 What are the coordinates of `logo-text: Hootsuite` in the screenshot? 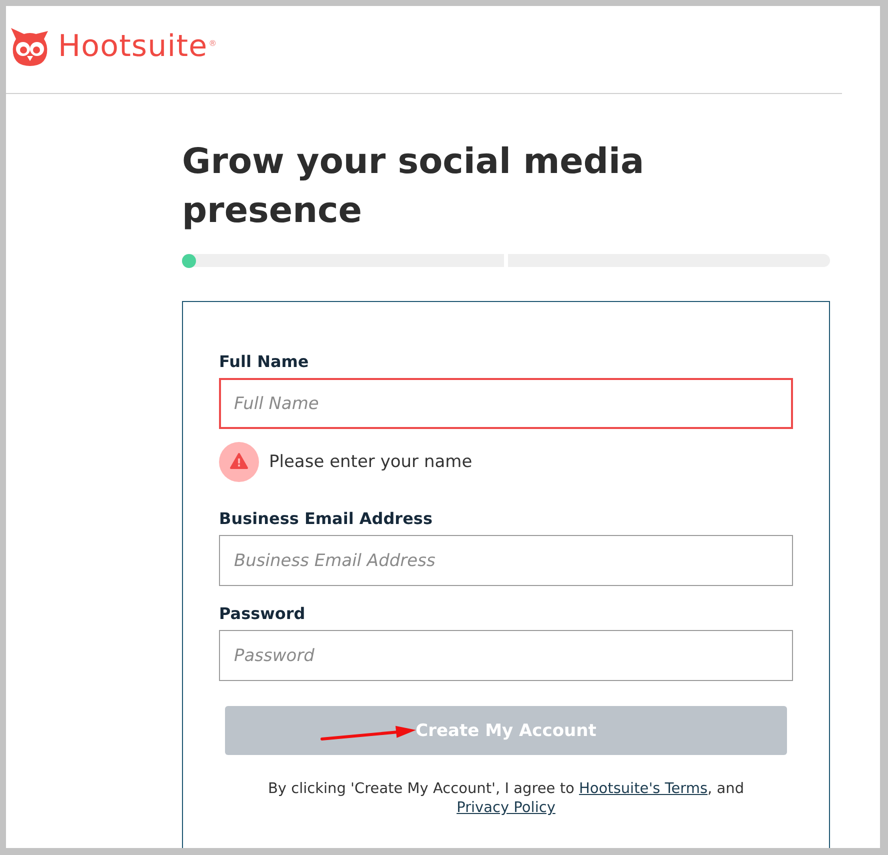 It's located at (133, 46).